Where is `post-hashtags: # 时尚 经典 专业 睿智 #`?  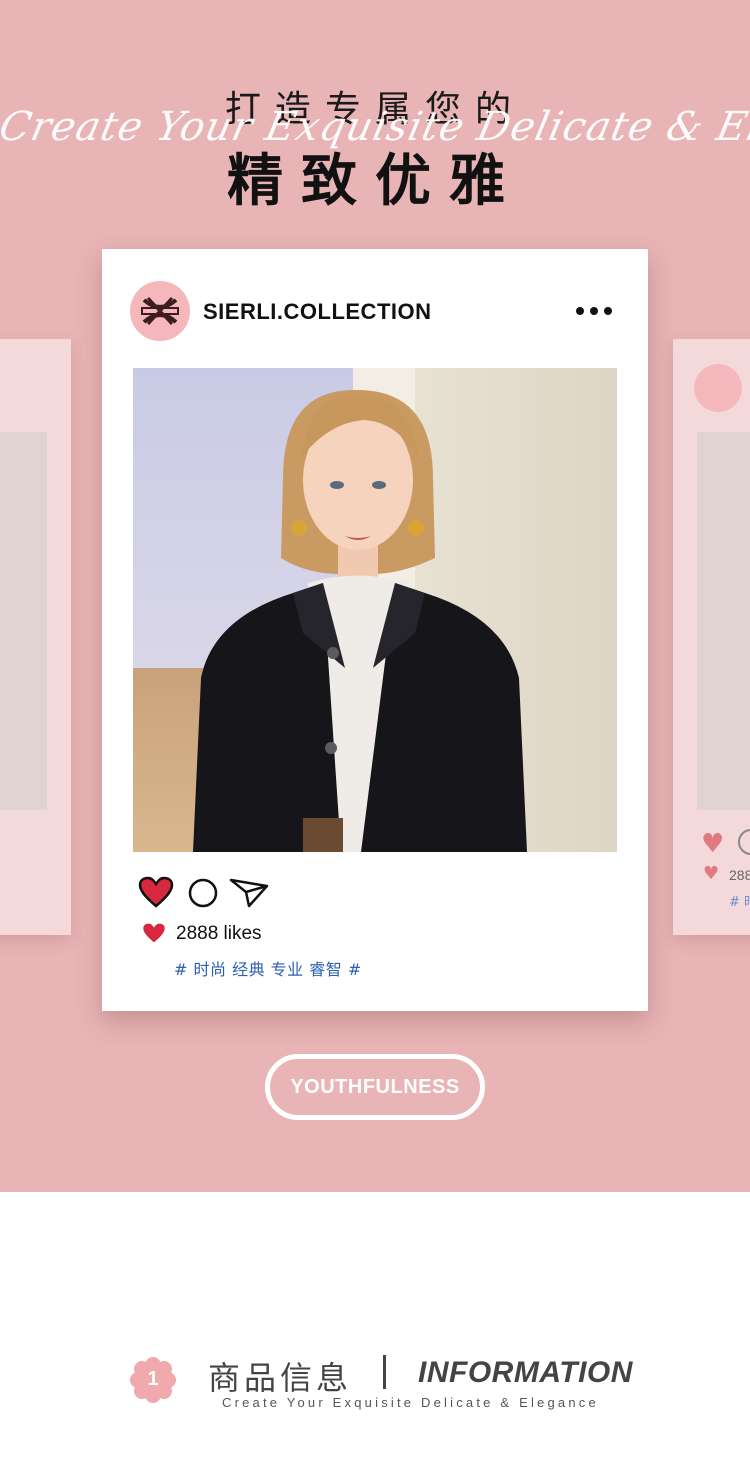
post-hashtags: # 时尚 经典 专业 睿智 # is located at coordinates (268, 968).